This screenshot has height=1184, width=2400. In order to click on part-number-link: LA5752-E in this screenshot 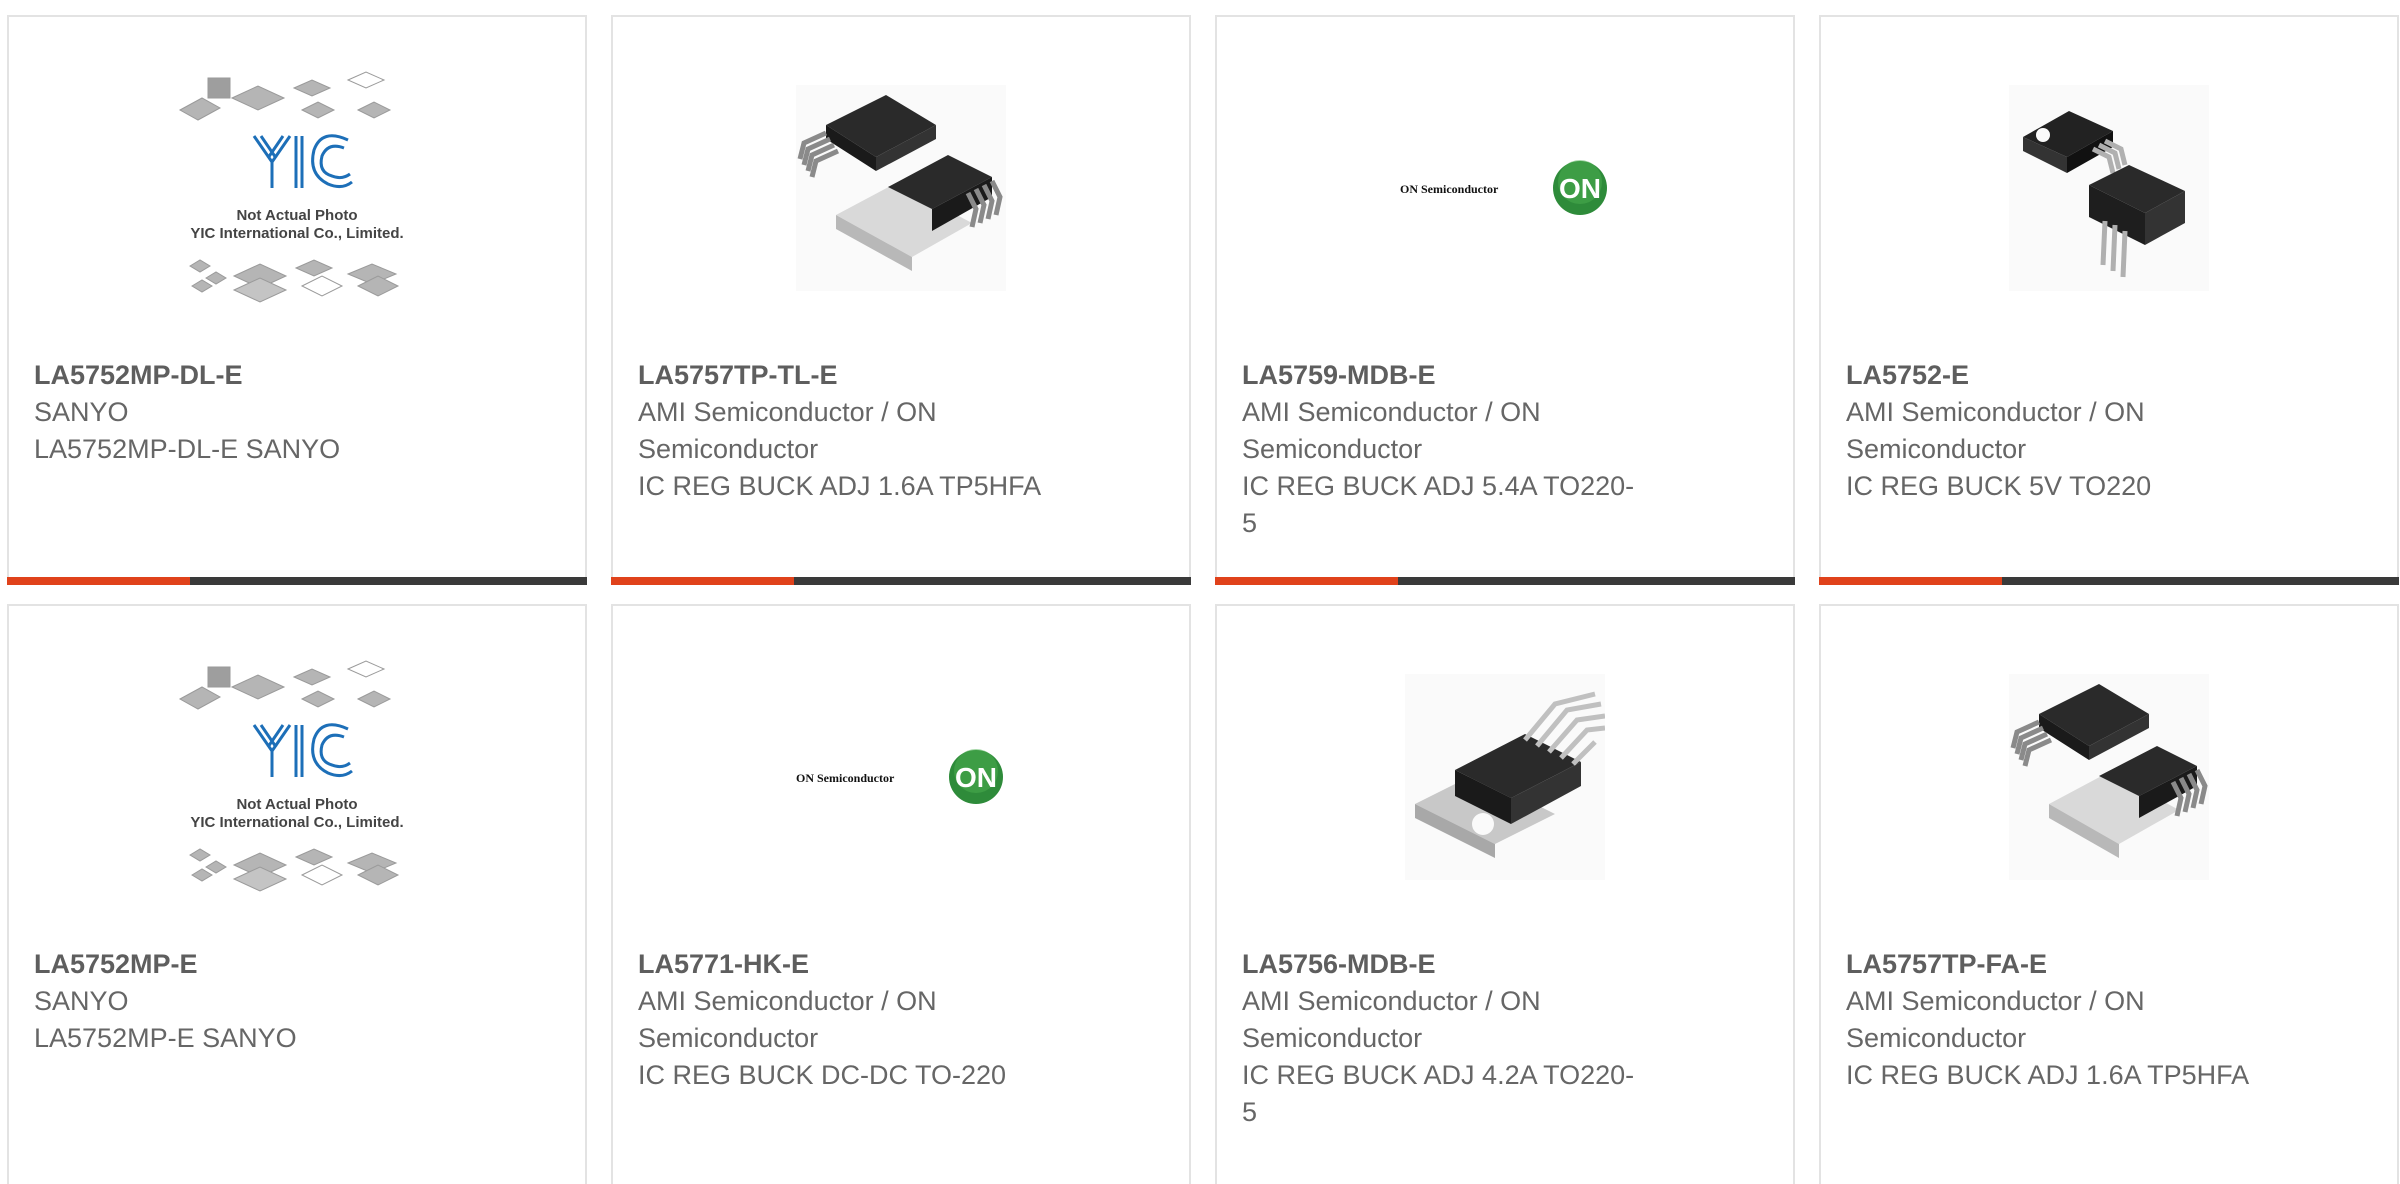, I will do `click(2076, 375)`.